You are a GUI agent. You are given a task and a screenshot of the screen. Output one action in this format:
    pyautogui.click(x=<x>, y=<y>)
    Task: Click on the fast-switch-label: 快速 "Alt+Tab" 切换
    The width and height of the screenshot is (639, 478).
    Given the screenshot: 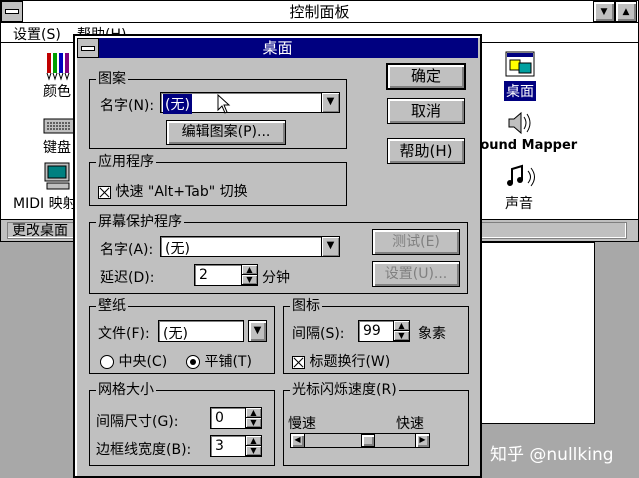 What is the action you would take?
    pyautogui.click(x=181, y=192)
    